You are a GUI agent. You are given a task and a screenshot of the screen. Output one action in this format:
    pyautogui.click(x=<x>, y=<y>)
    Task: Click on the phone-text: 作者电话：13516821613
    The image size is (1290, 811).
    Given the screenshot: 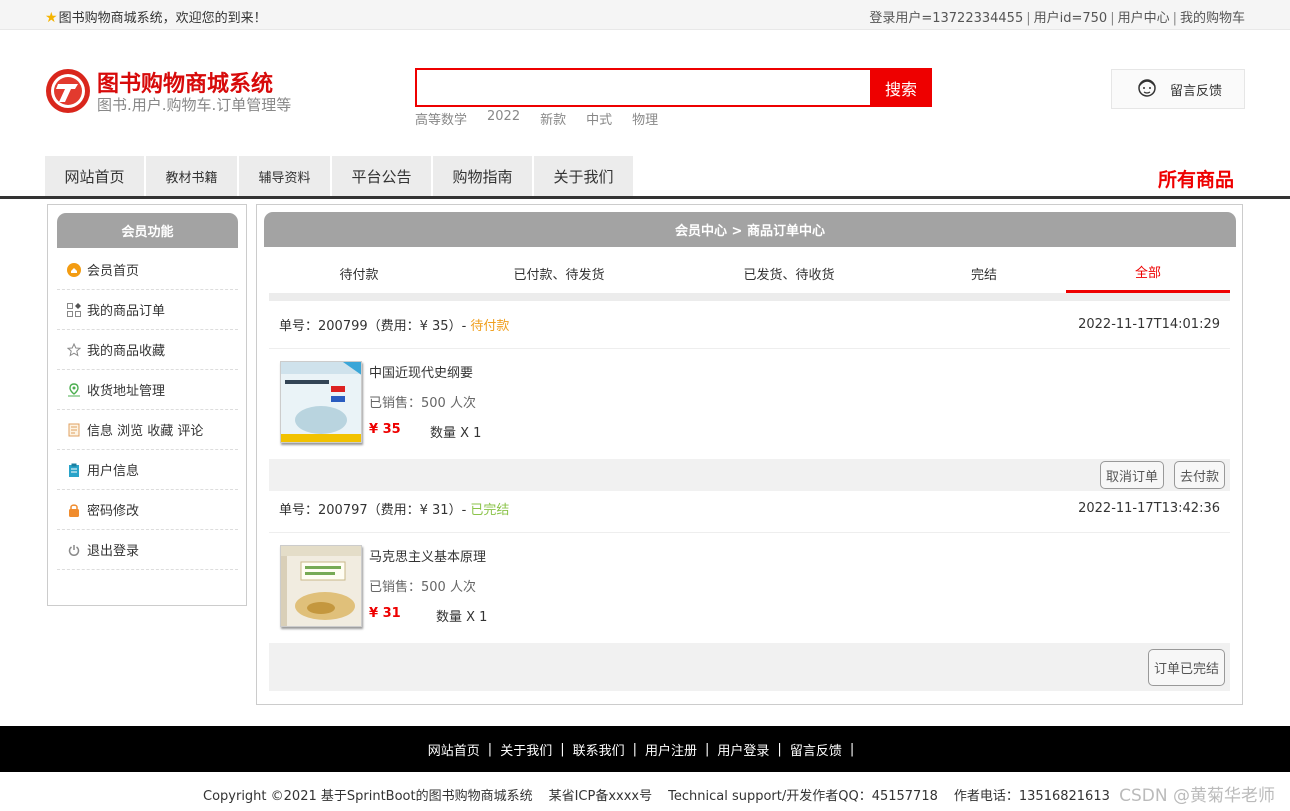 What is the action you would take?
    pyautogui.click(x=1031, y=796)
    